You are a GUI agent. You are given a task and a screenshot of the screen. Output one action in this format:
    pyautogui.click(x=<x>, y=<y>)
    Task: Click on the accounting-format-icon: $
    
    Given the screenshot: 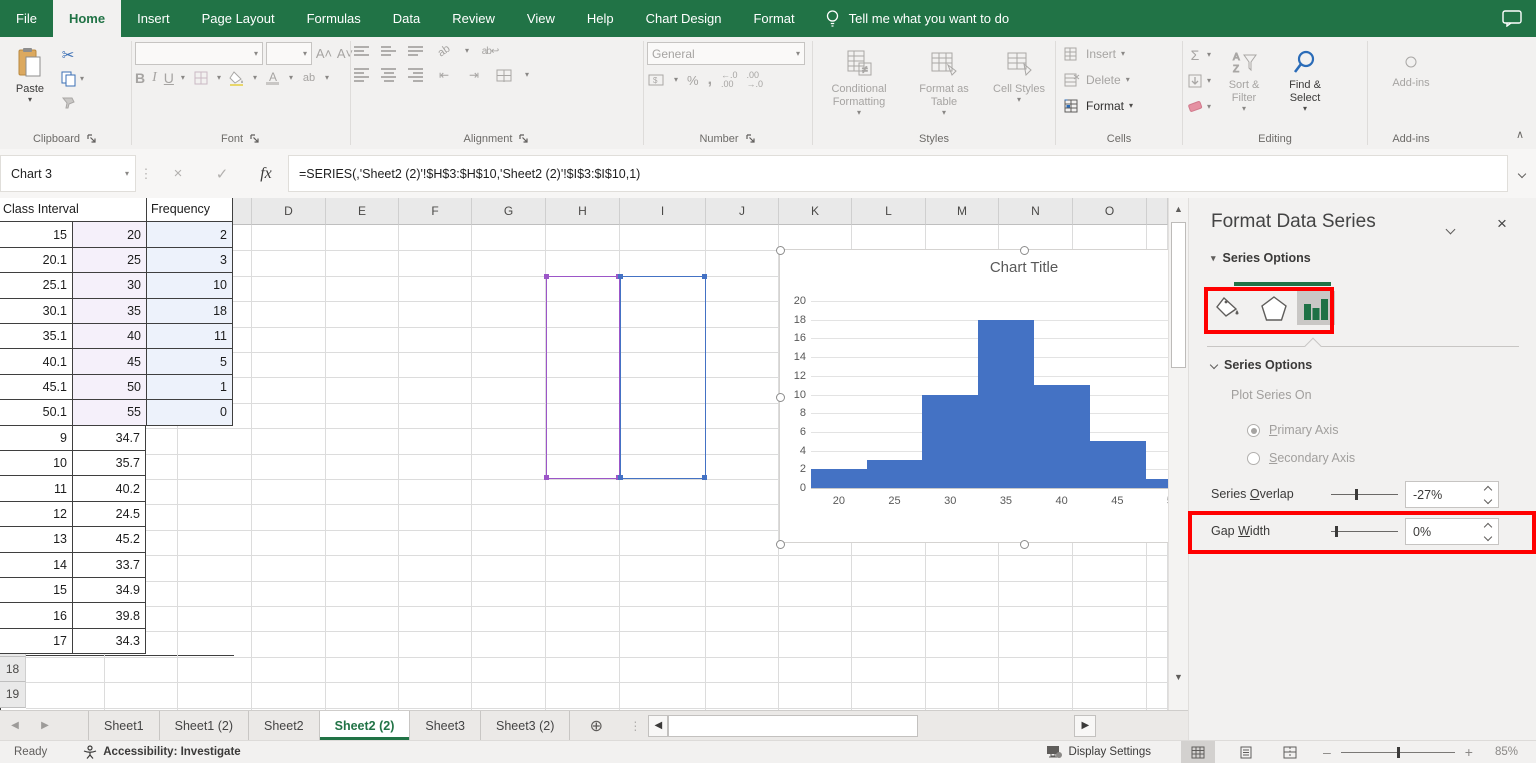 What is the action you would take?
    pyautogui.click(x=656, y=80)
    